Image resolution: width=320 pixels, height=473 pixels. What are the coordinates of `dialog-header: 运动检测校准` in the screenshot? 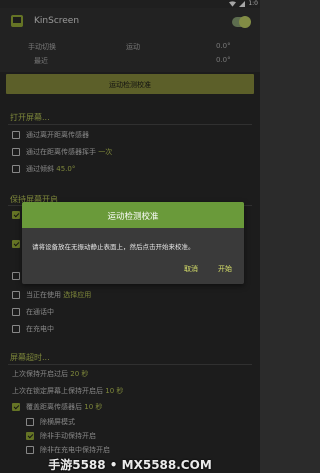 It's located at (133, 215).